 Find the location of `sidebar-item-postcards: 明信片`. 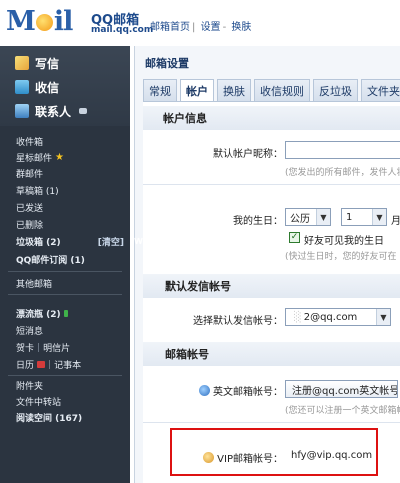

sidebar-item-postcards: 明信片 is located at coordinates (56, 347).